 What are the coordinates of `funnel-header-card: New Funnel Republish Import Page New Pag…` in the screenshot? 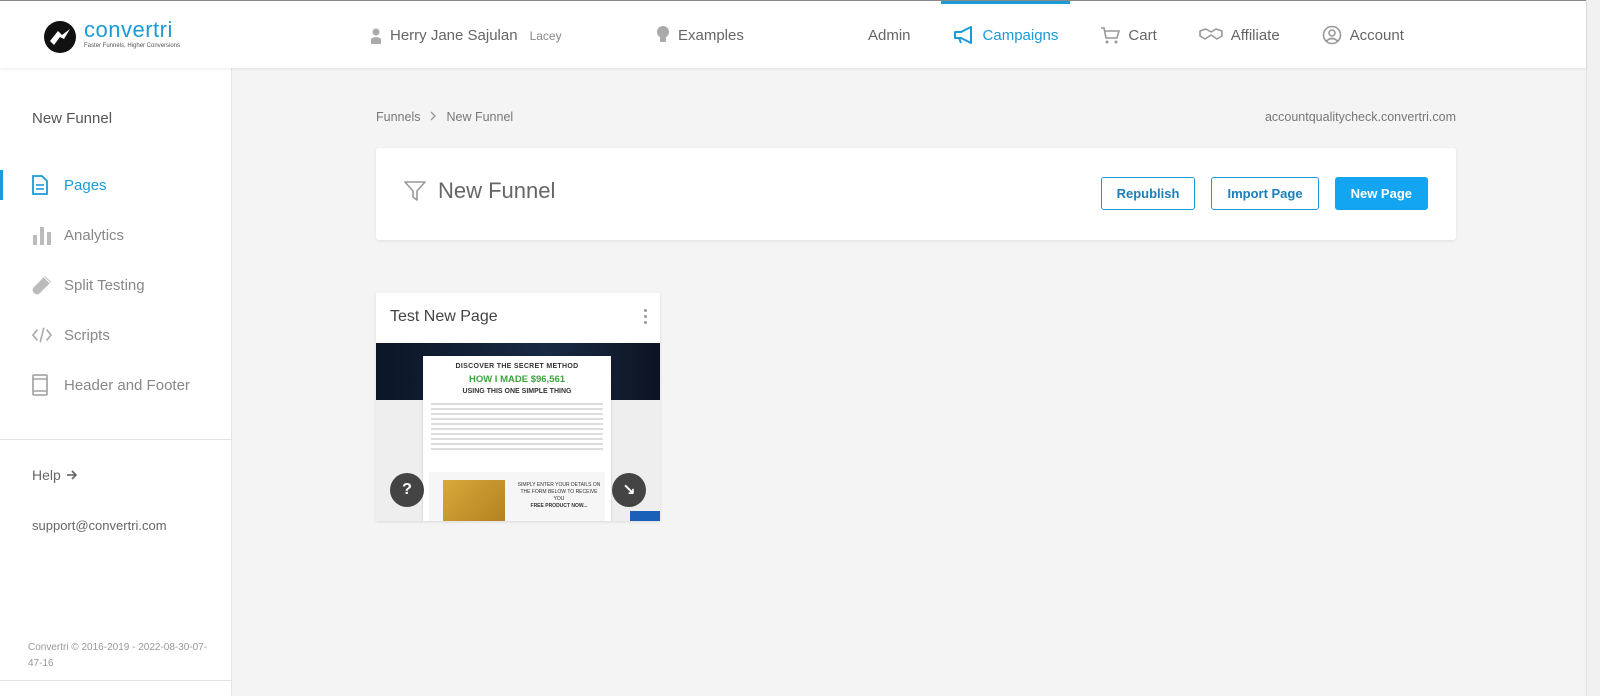 It's located at (916, 194).